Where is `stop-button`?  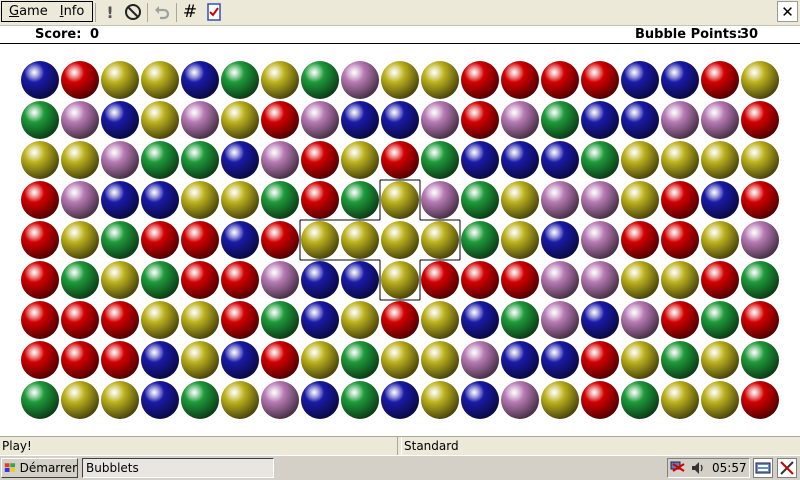 stop-button is located at coordinates (133, 12).